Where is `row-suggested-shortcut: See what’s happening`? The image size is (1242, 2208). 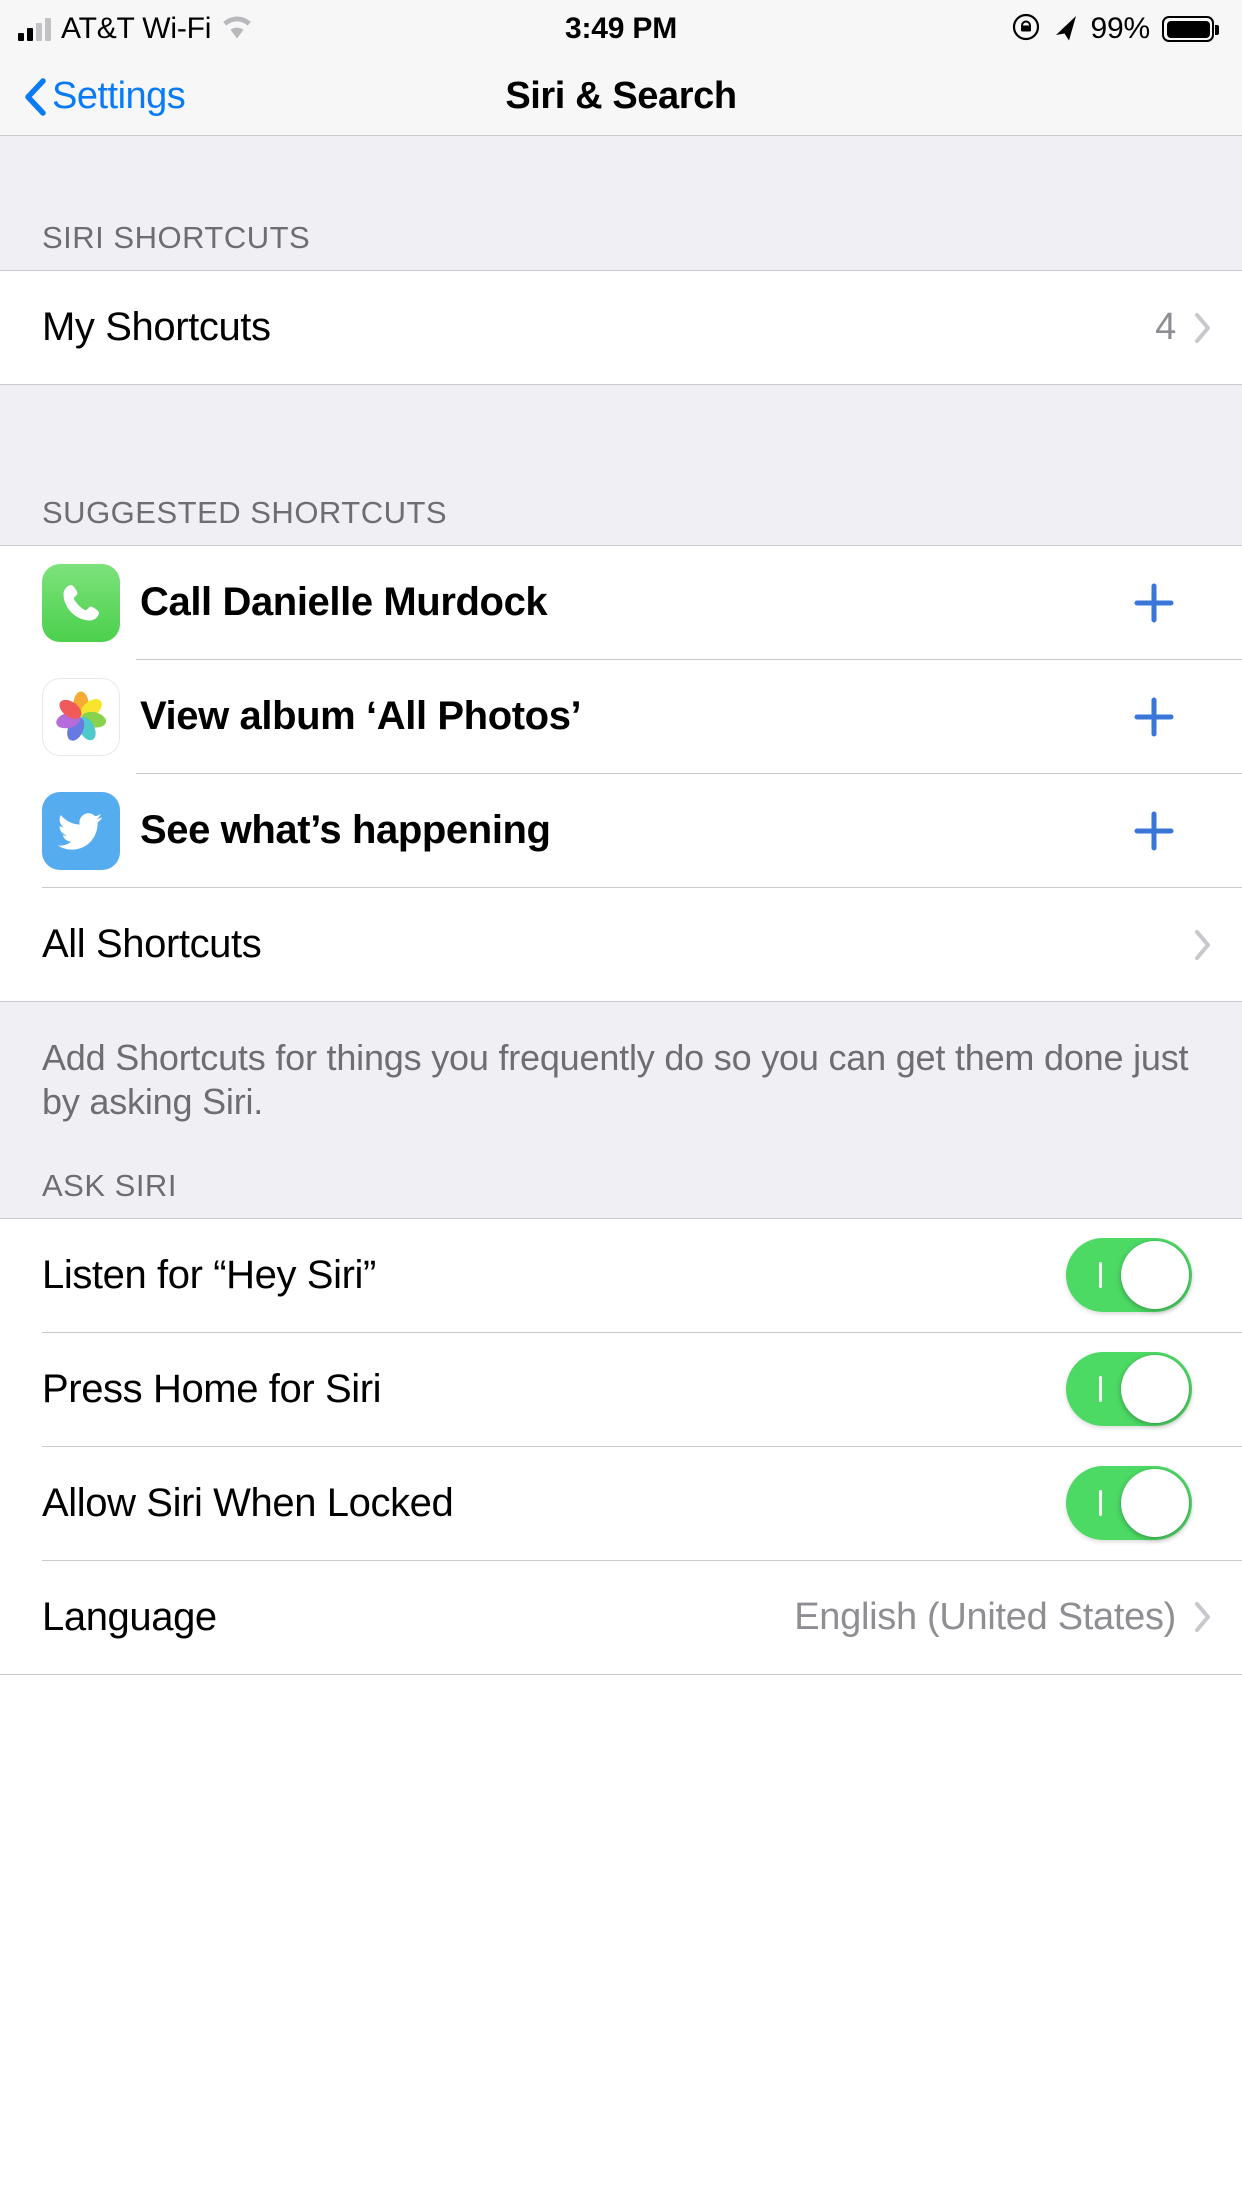
row-suggested-shortcut: See what’s happening is located at coordinates (621, 830).